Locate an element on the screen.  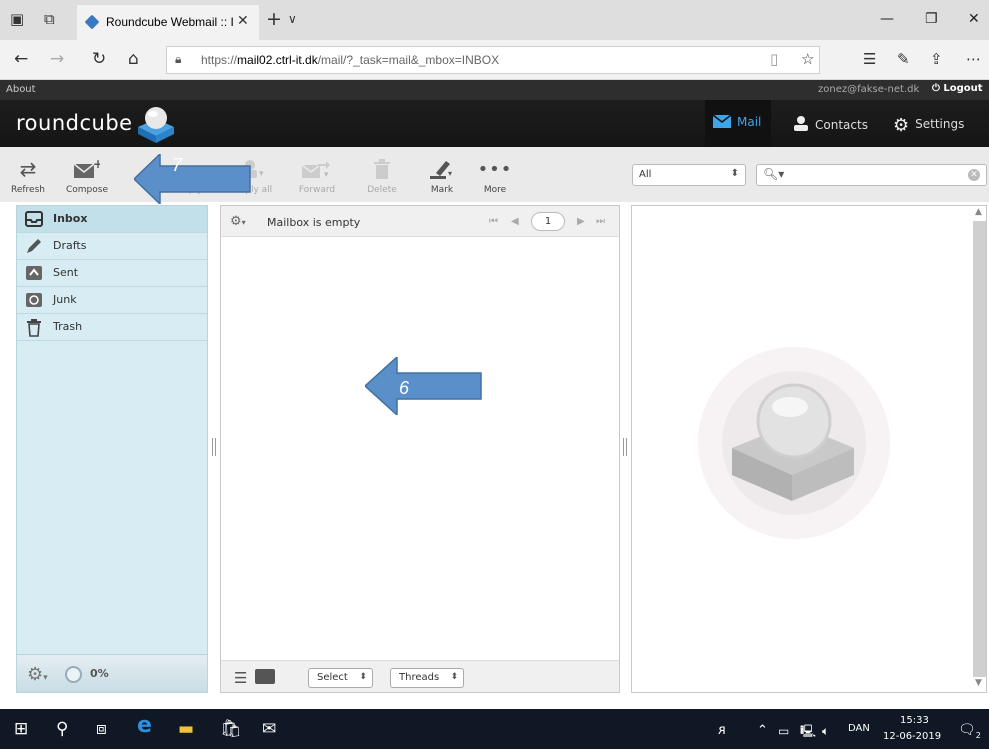
pencil-icon is located at coordinates (34, 247).